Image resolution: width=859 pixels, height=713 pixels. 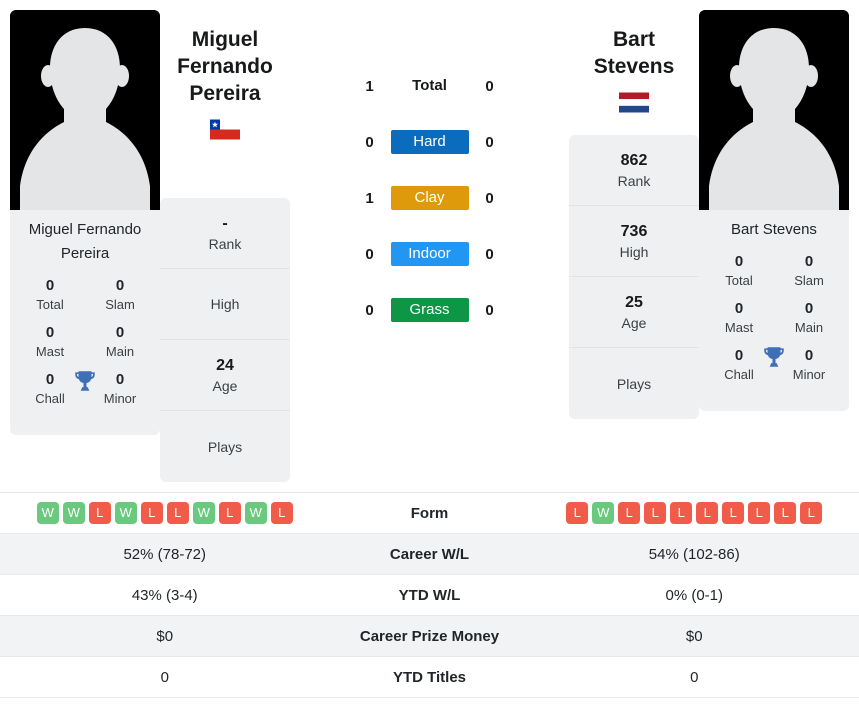 What do you see at coordinates (774, 110) in the screenshot?
I see `right-player-photo` at bounding box center [774, 110].